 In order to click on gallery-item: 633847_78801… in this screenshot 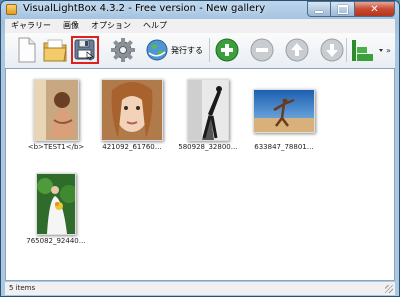, I will do `click(284, 117)`.